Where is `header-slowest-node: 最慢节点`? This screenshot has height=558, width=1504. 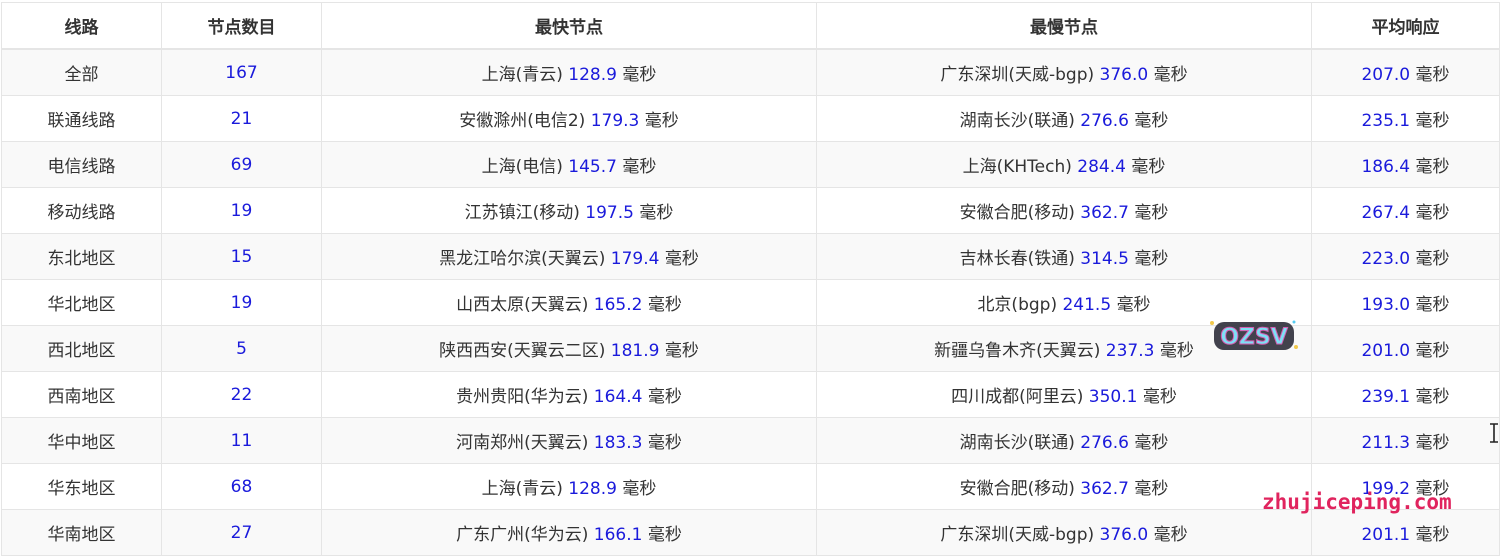
header-slowest-node: 最慢节点 is located at coordinates (1064, 26).